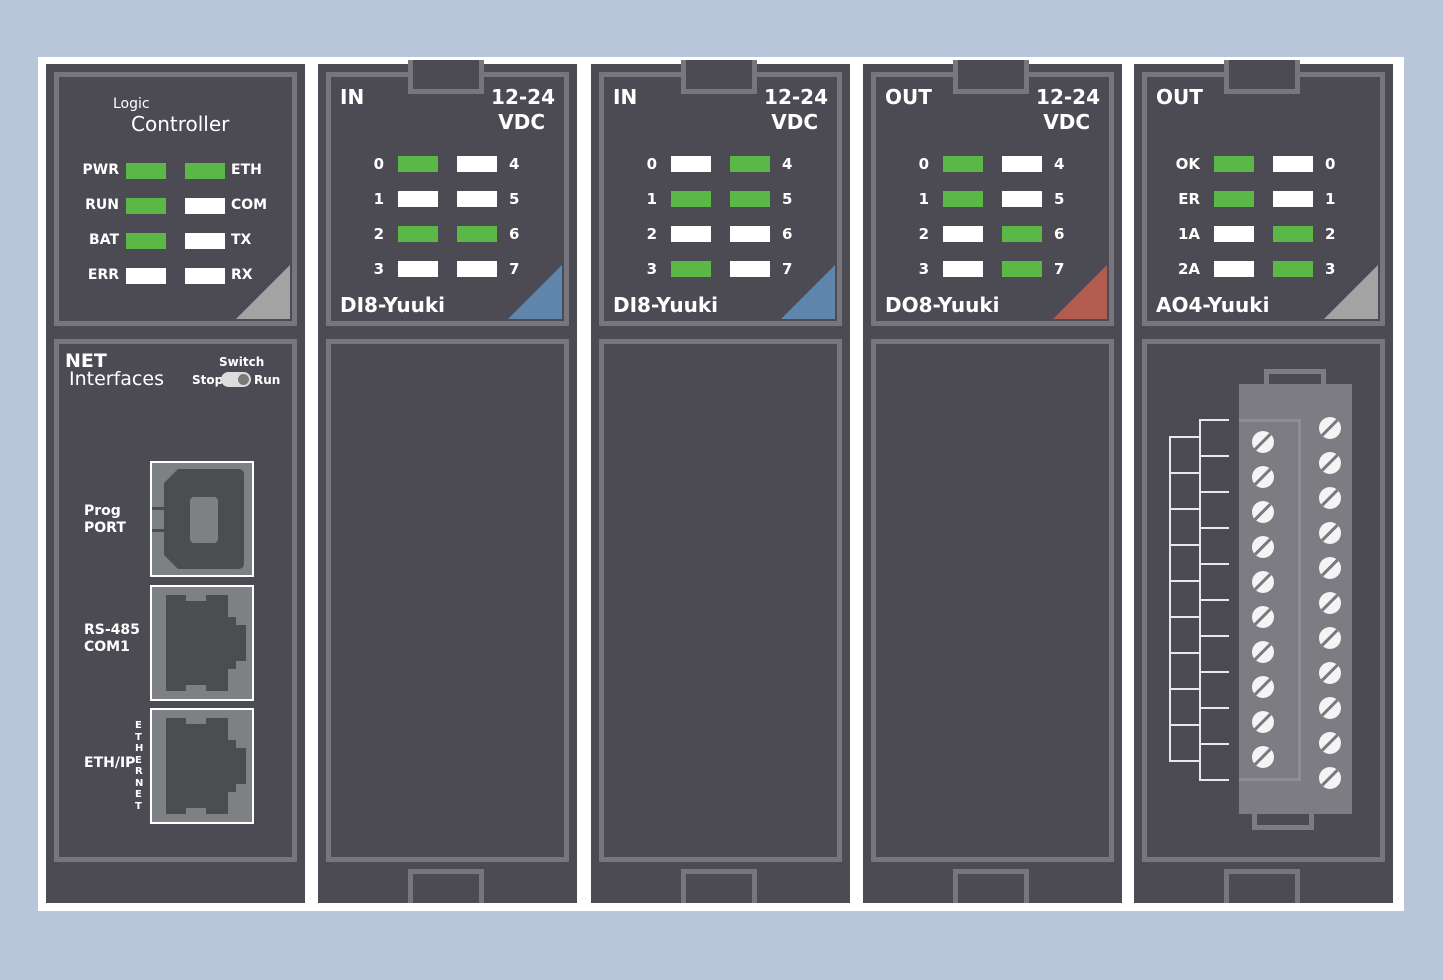 This screenshot has width=1443, height=980. Describe the element at coordinates (139, 766) in the screenshot. I see `ethernet-vertical-label: ETHERNET` at that location.